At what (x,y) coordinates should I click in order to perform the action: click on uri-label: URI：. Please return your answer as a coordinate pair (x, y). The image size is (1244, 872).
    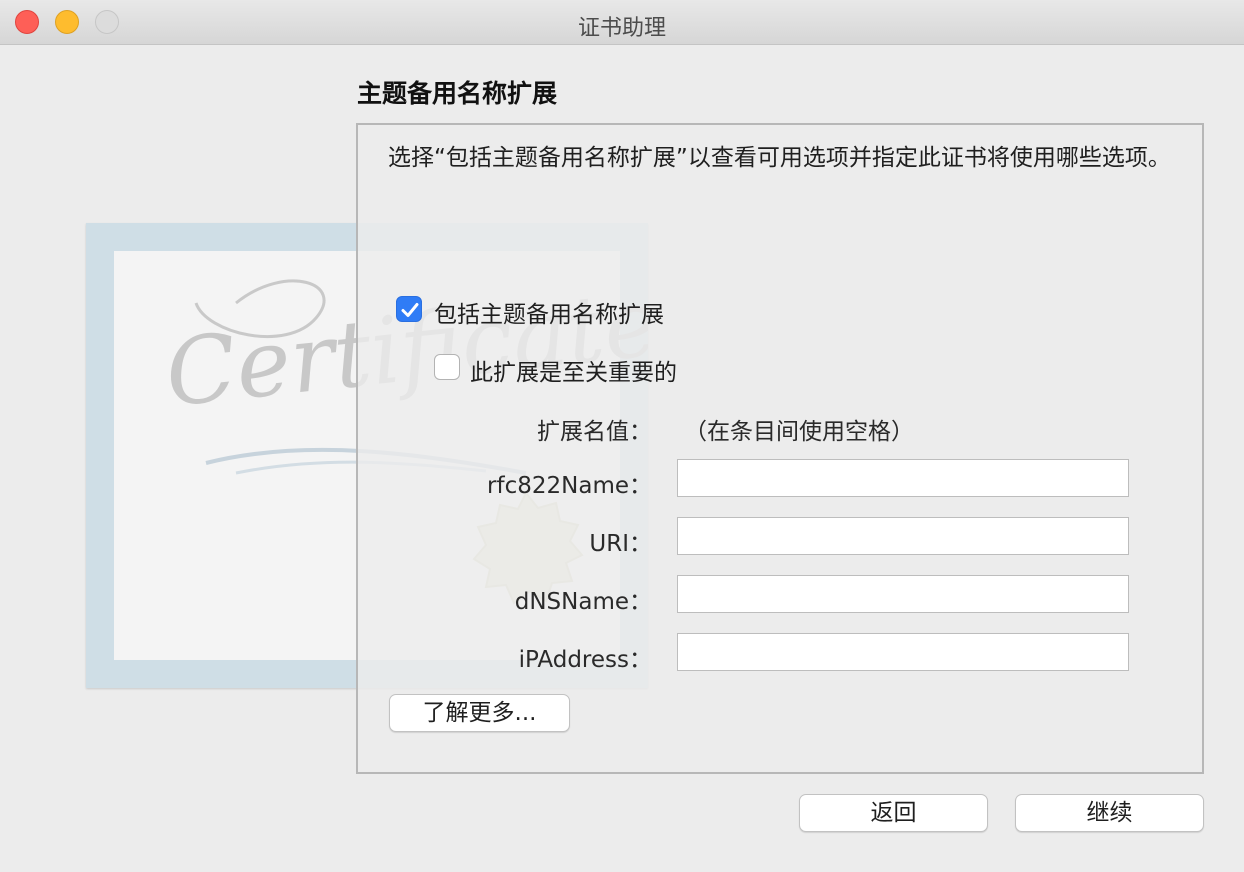
    Looking at the image, I should click on (620, 544).